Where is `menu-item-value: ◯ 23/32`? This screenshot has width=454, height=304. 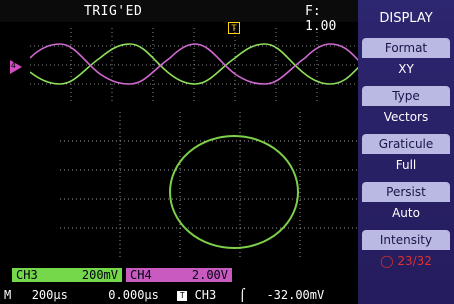 menu-item-value: ◯ 23/32 is located at coordinates (406, 261).